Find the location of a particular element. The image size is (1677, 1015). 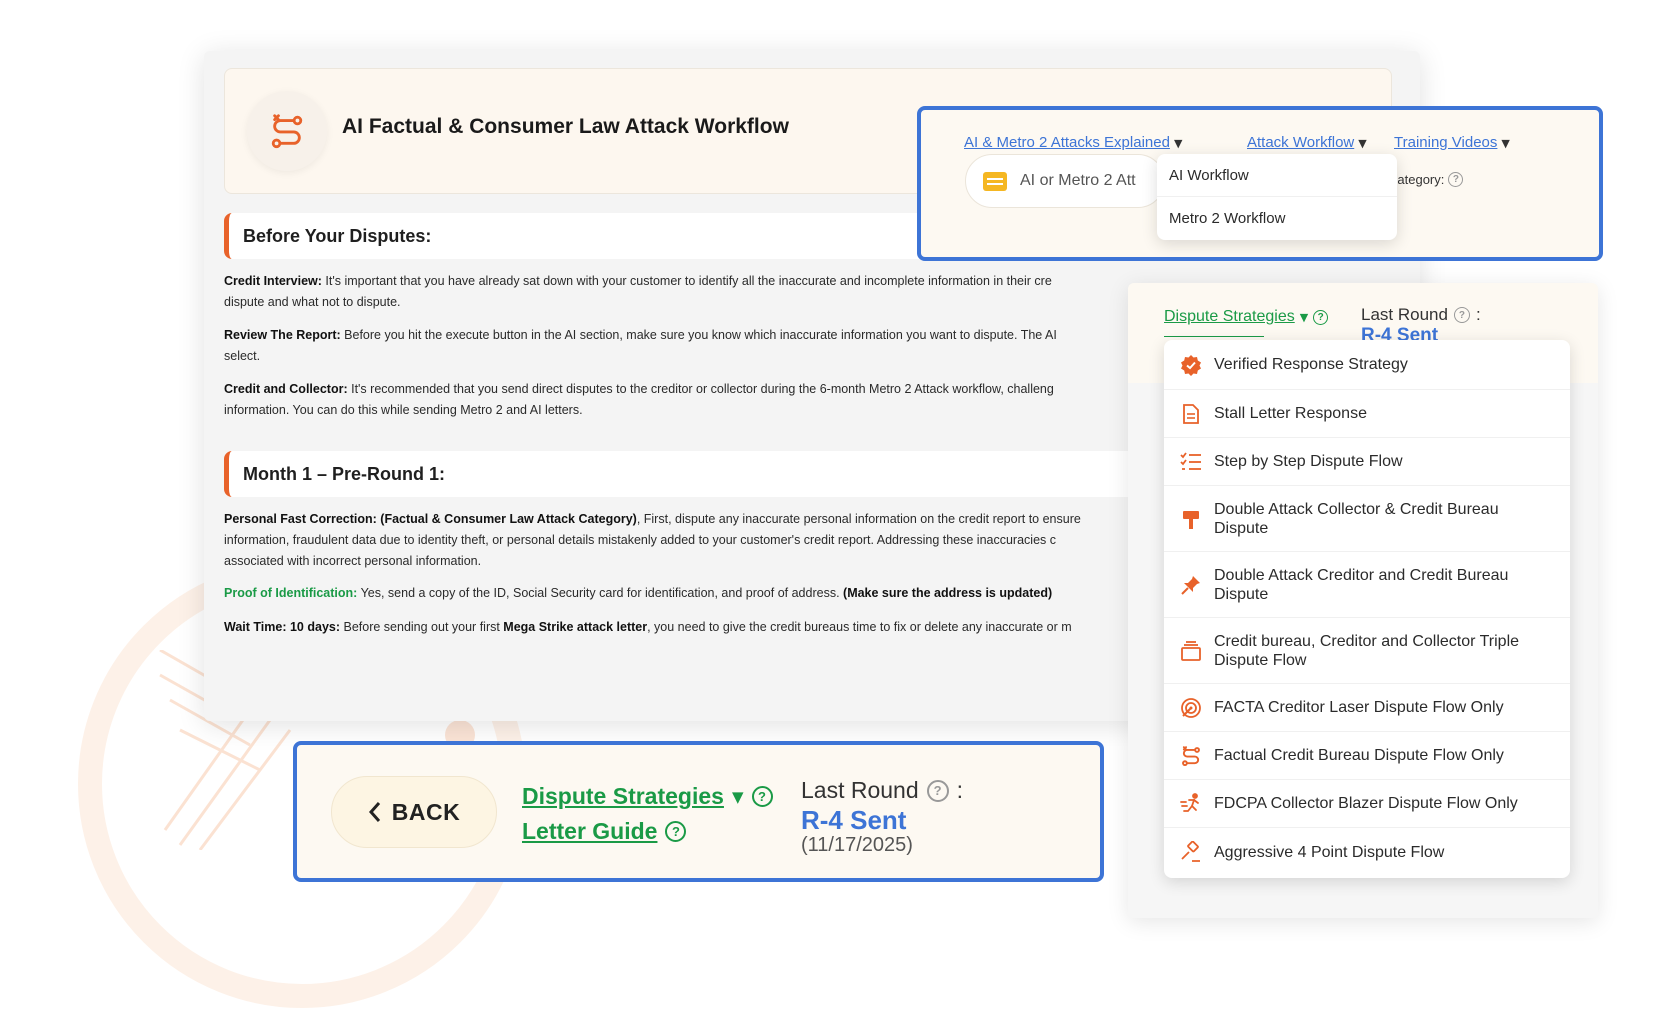

workflow-dropdown-menu: AI Workflow Metro 2 Workflow is located at coordinates (1277, 197).